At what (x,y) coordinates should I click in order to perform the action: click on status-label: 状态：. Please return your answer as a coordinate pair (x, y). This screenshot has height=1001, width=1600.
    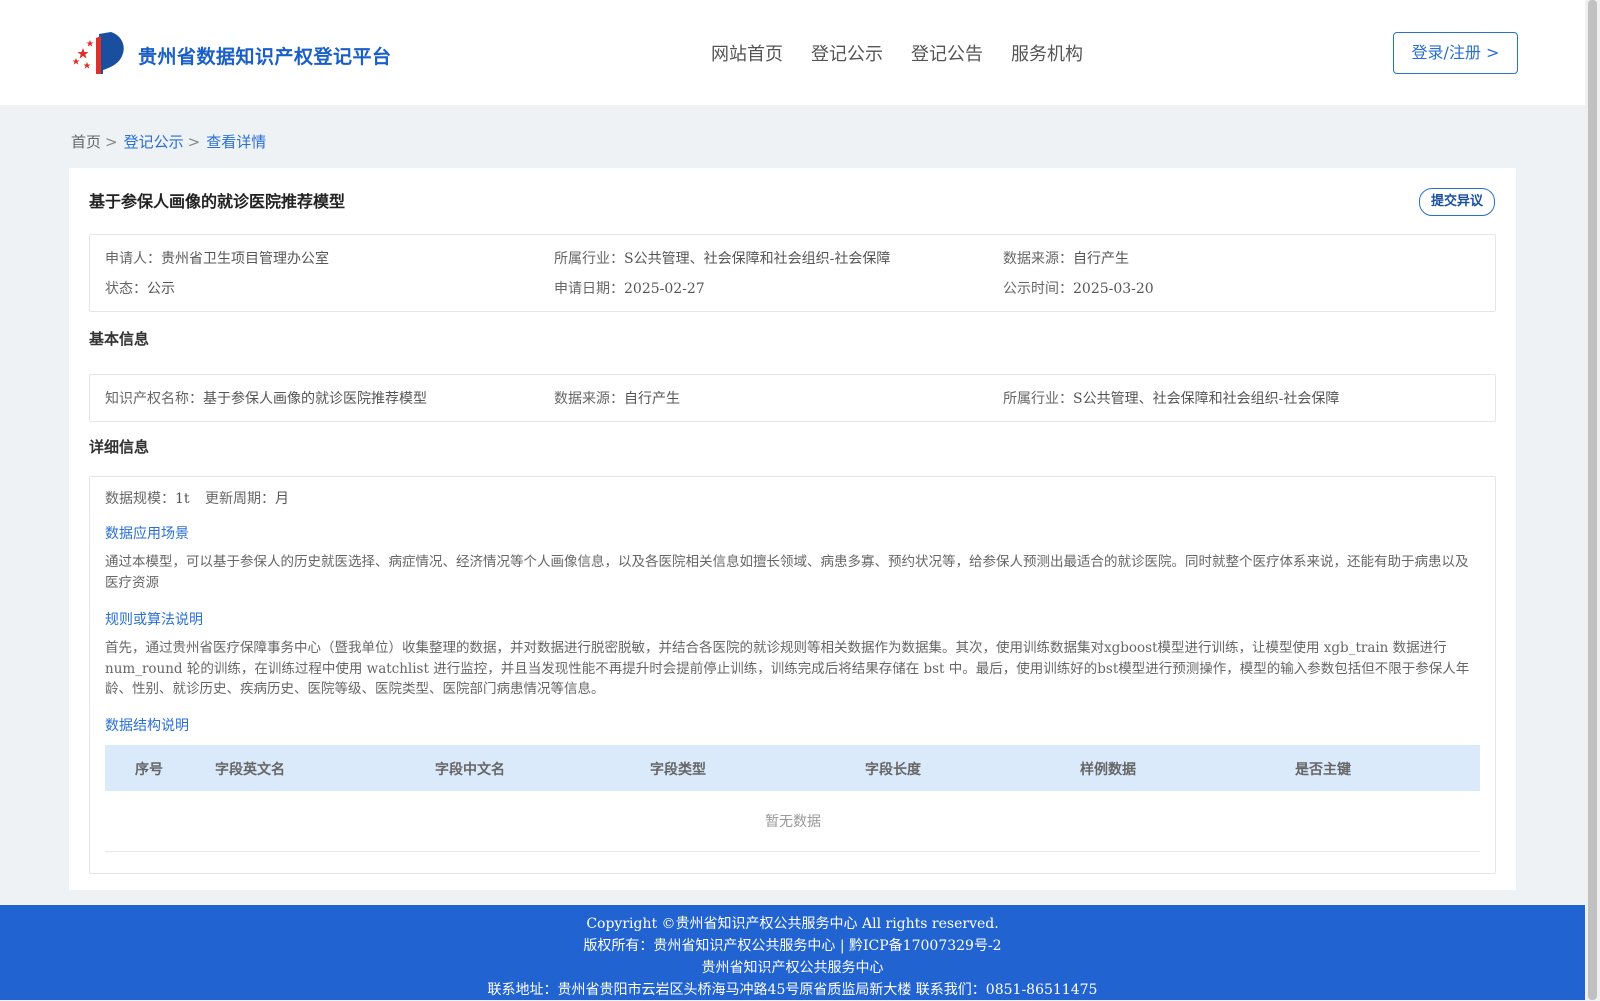
    Looking at the image, I should click on (126, 289).